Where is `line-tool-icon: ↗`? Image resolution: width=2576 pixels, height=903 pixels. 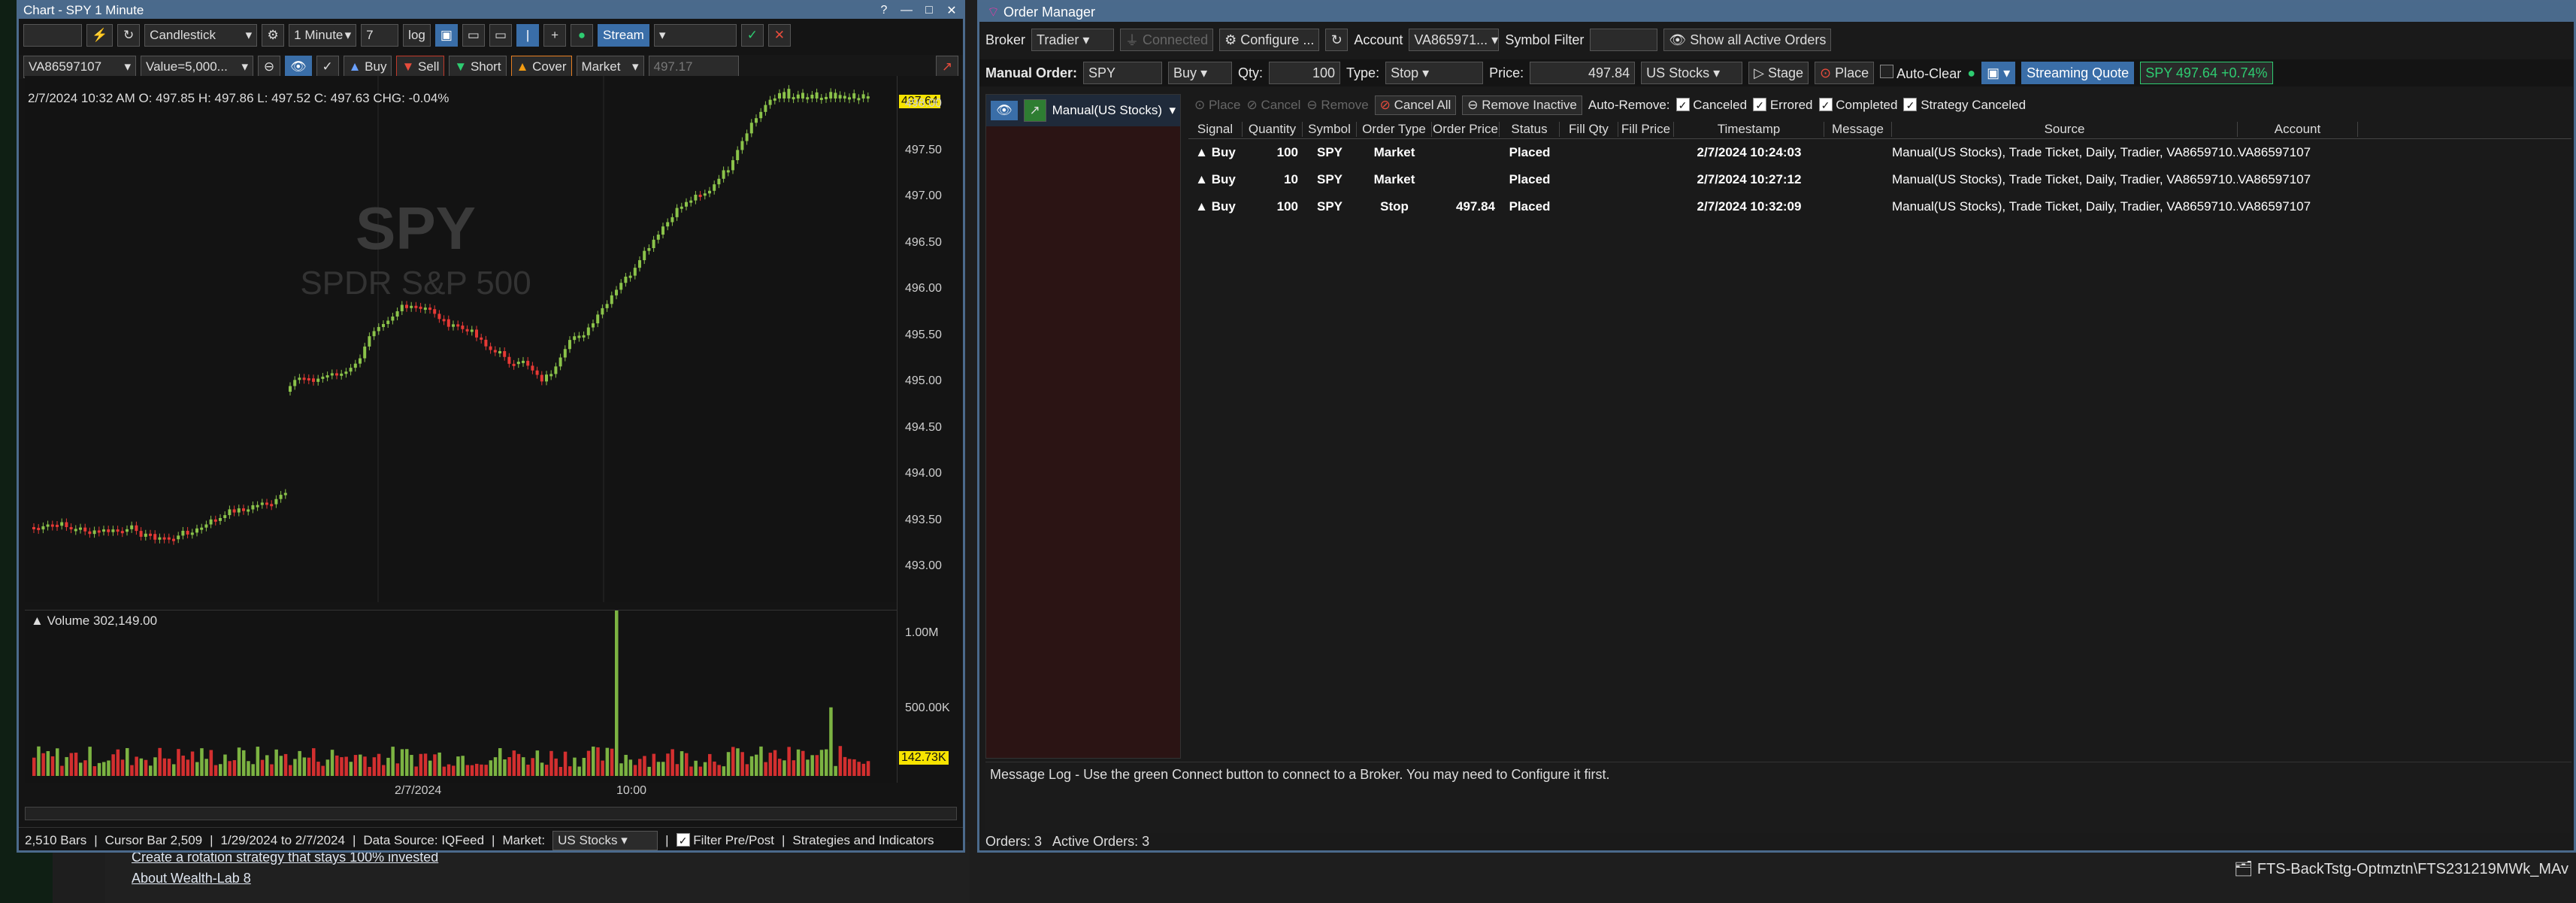
line-tool-icon: ↗ is located at coordinates (947, 67).